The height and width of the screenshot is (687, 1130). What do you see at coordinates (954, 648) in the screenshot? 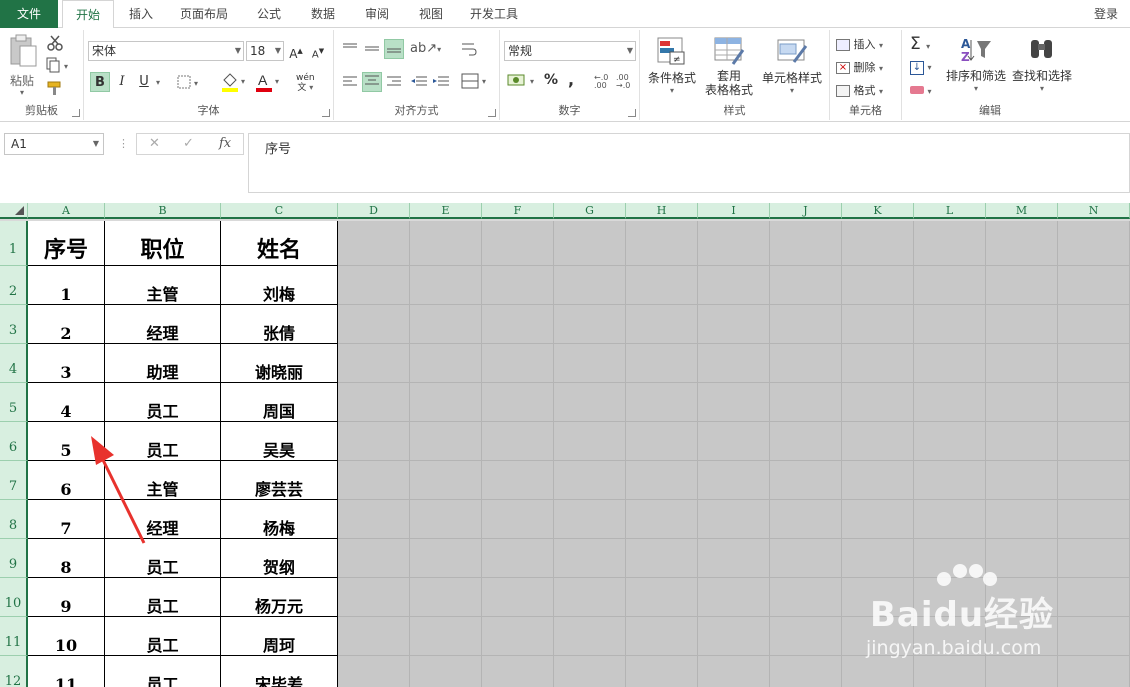
I see `watermark-url: jingyan.baidu.com` at bounding box center [954, 648].